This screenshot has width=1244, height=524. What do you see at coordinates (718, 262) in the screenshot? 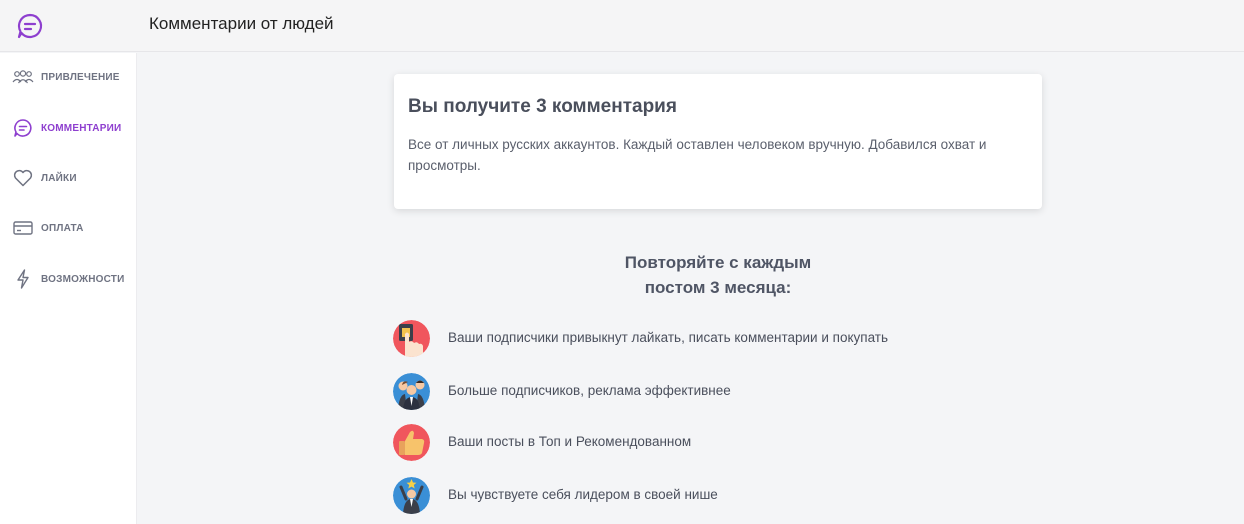
I see `section-title-line: Повторяйте с каждым` at bounding box center [718, 262].